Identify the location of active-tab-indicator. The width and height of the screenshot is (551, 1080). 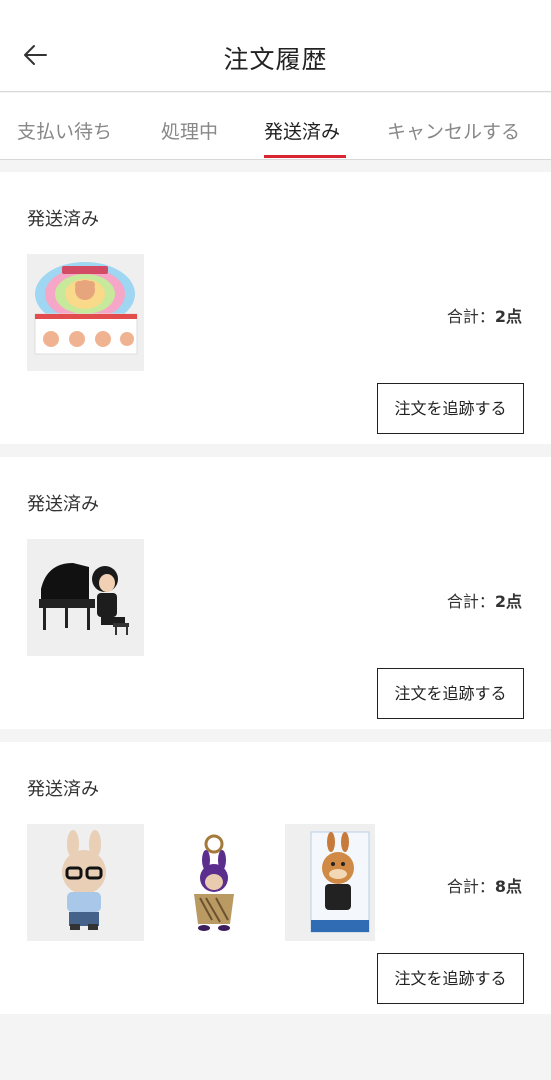
(305, 156).